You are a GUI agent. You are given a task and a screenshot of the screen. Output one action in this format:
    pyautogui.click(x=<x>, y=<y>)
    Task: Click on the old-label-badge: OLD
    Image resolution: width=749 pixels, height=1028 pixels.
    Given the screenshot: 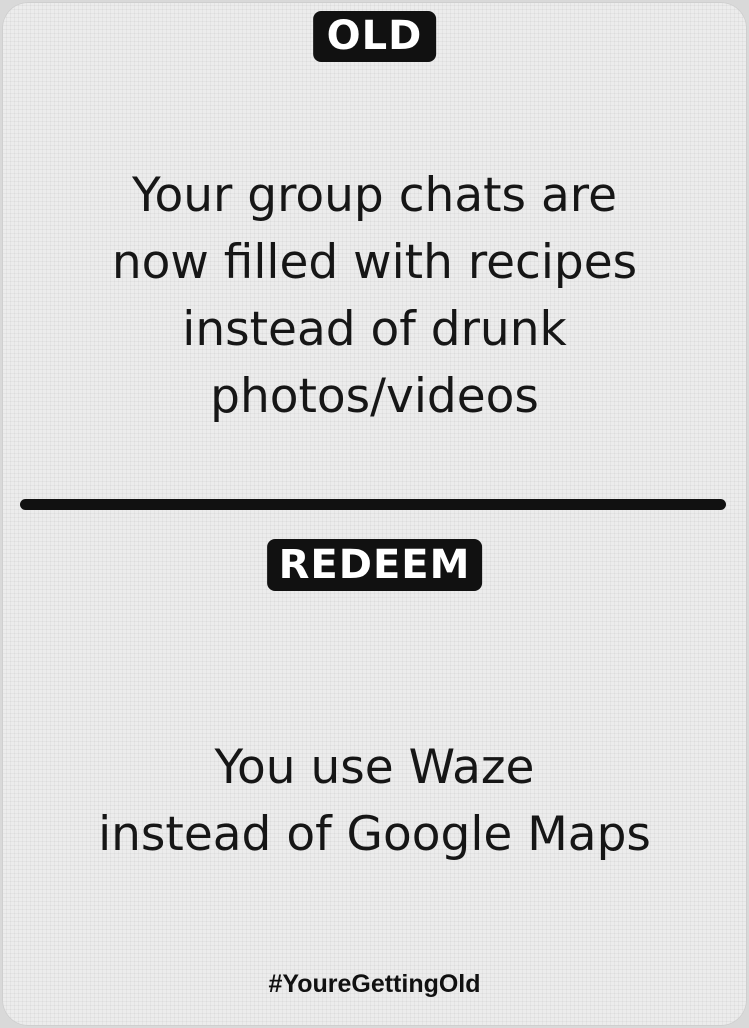 What is the action you would take?
    pyautogui.click(x=374, y=36)
    